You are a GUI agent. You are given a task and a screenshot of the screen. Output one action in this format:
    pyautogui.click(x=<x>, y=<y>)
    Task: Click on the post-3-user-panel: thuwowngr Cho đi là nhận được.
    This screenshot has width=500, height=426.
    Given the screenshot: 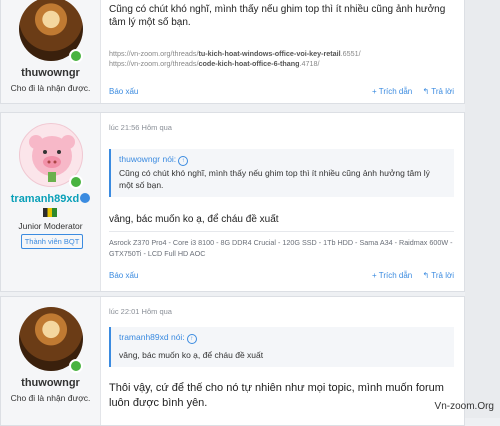 What is the action you would take?
    pyautogui.click(x=51, y=361)
    